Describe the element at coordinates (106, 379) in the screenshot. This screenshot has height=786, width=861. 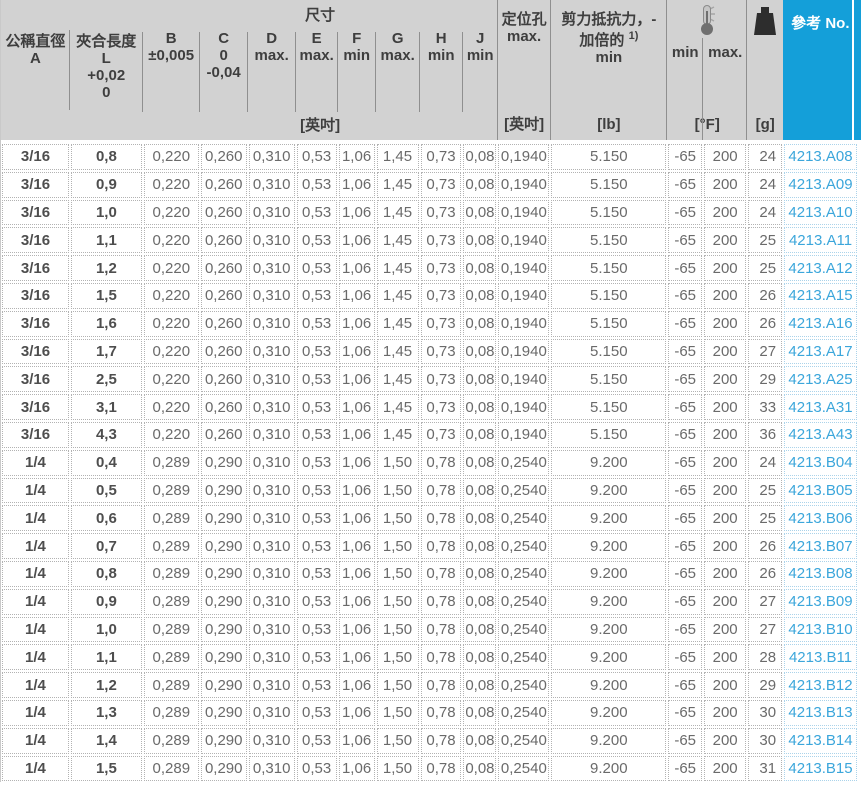
I see `data-cell: 2,5` at that location.